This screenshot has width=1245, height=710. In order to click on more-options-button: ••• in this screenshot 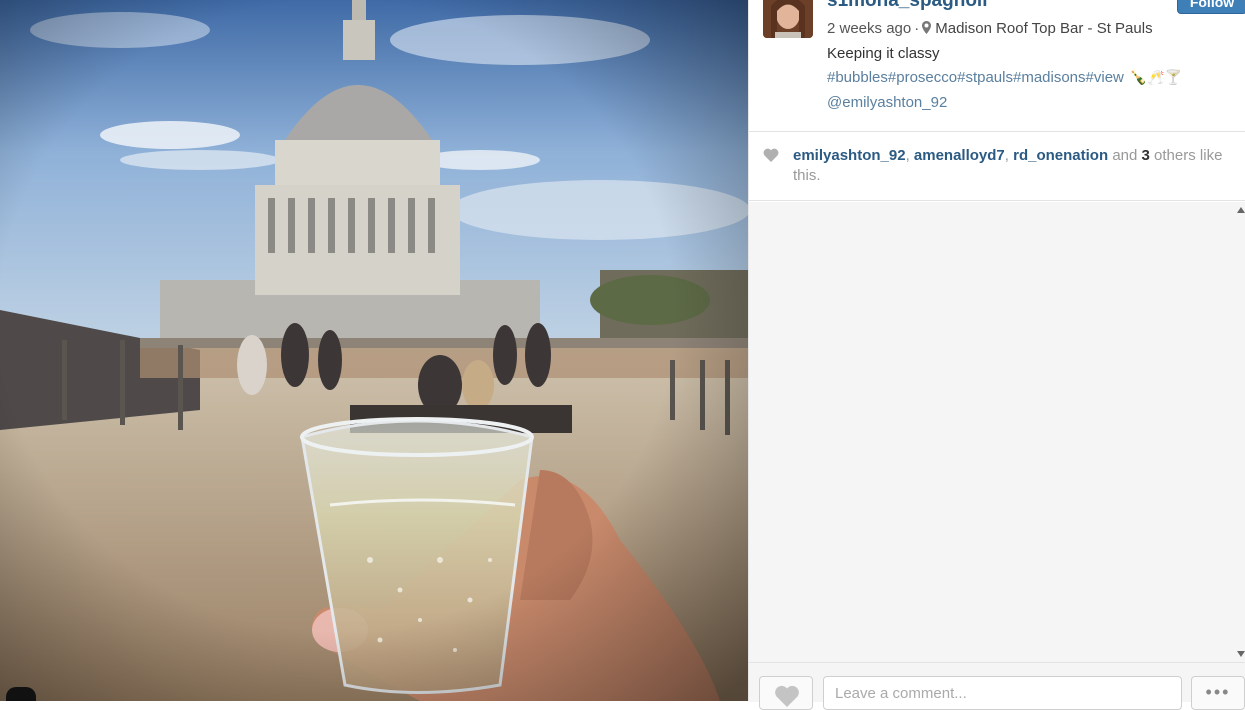, I will do `click(1218, 693)`.